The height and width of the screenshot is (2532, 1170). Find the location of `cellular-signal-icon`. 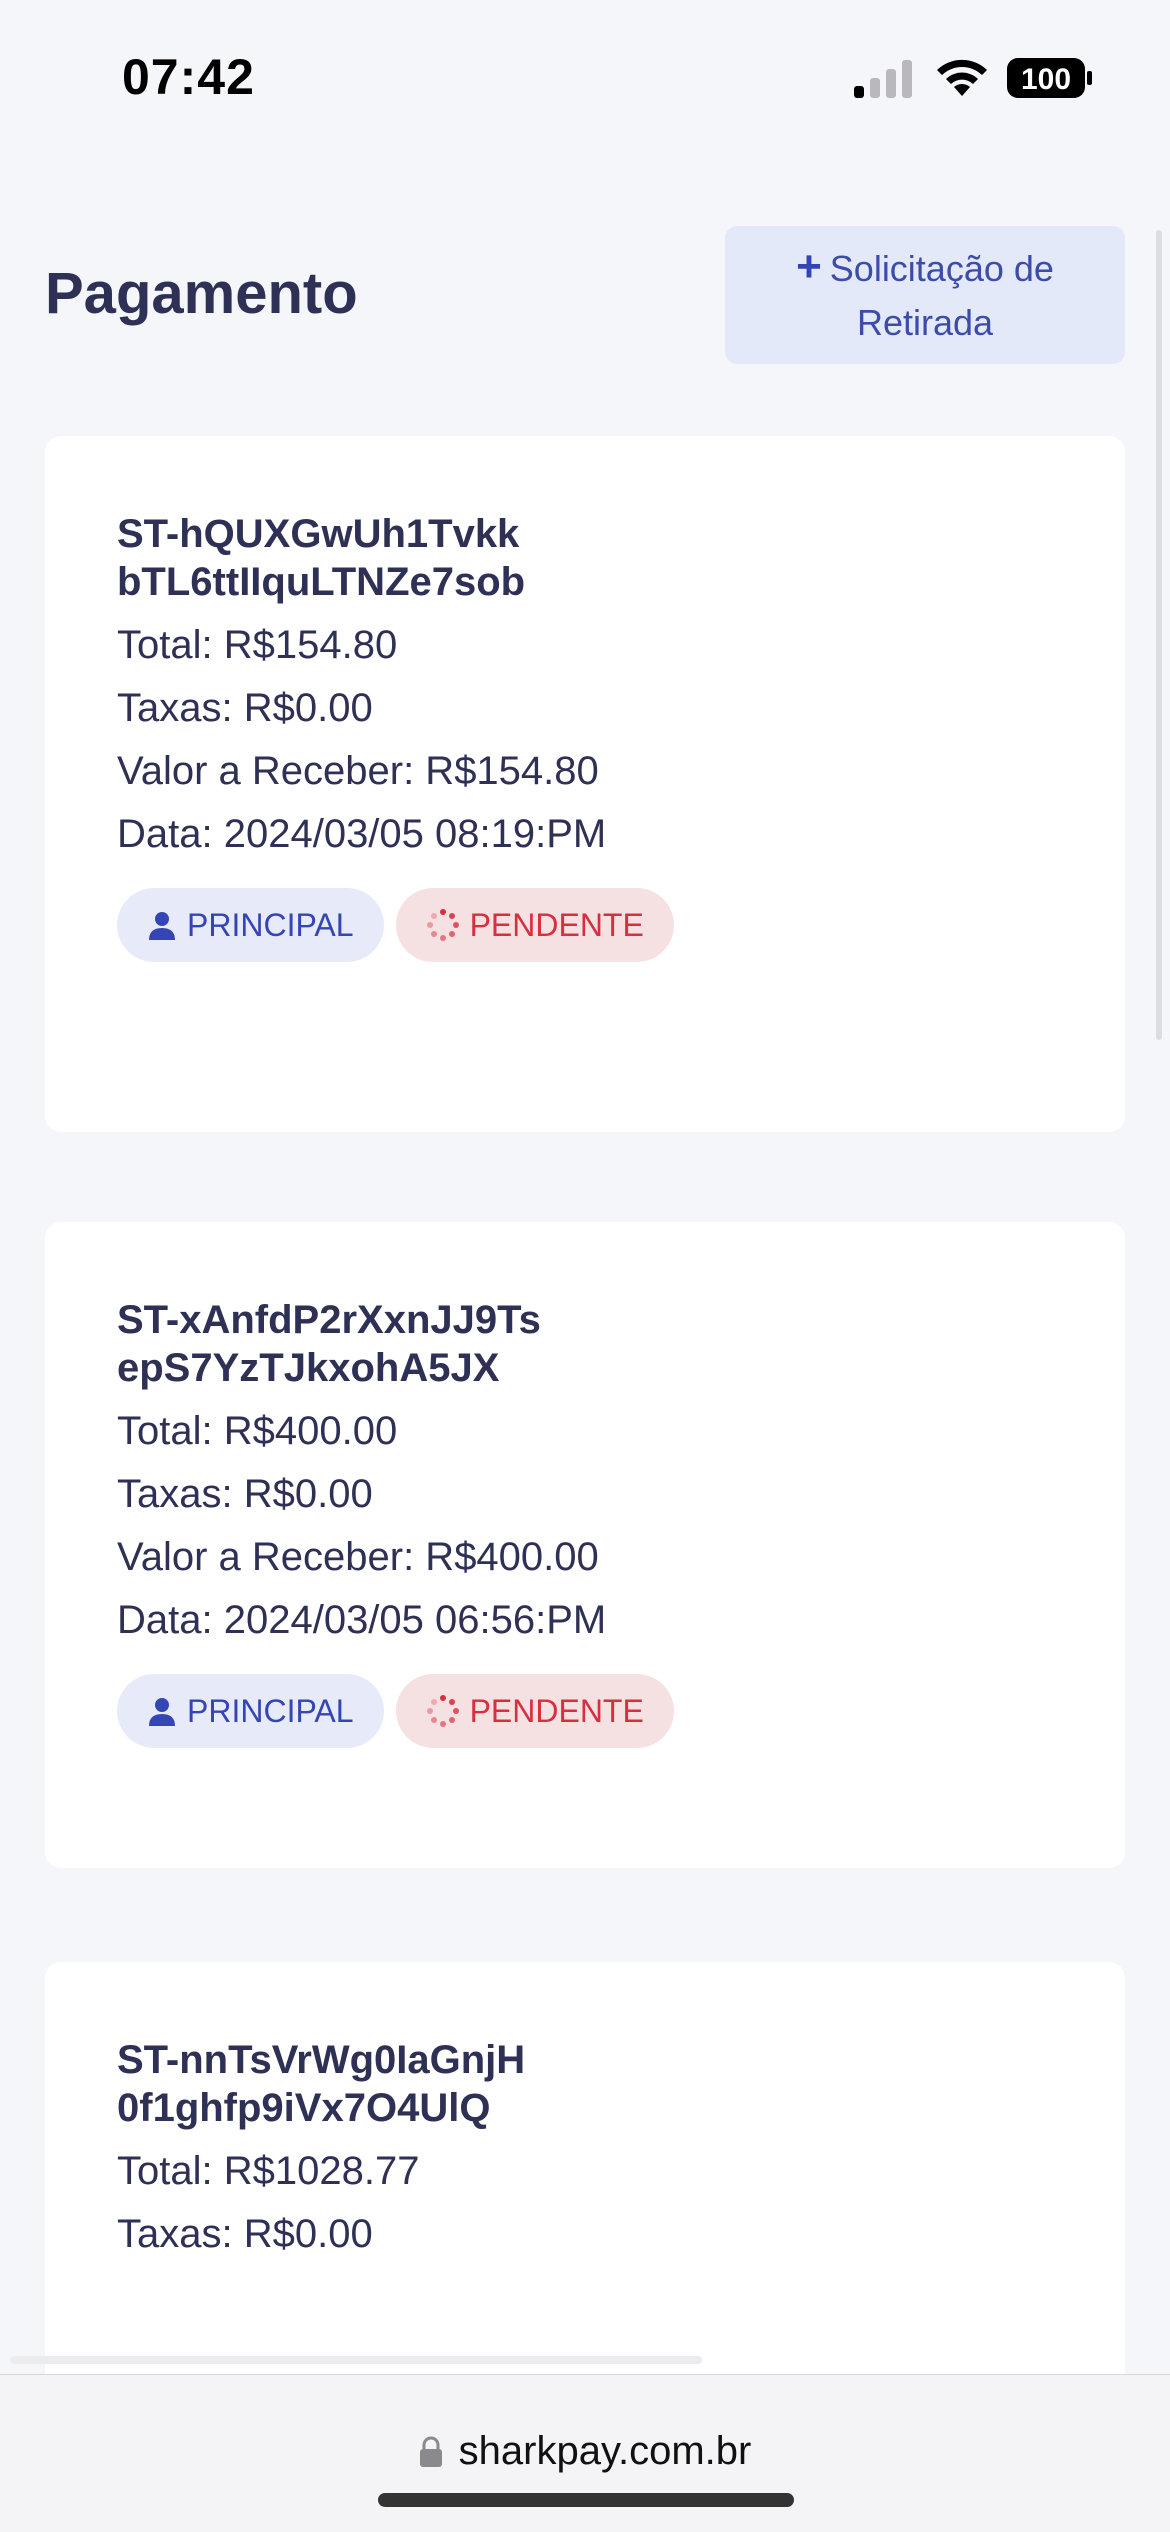

cellular-signal-icon is located at coordinates (883, 79).